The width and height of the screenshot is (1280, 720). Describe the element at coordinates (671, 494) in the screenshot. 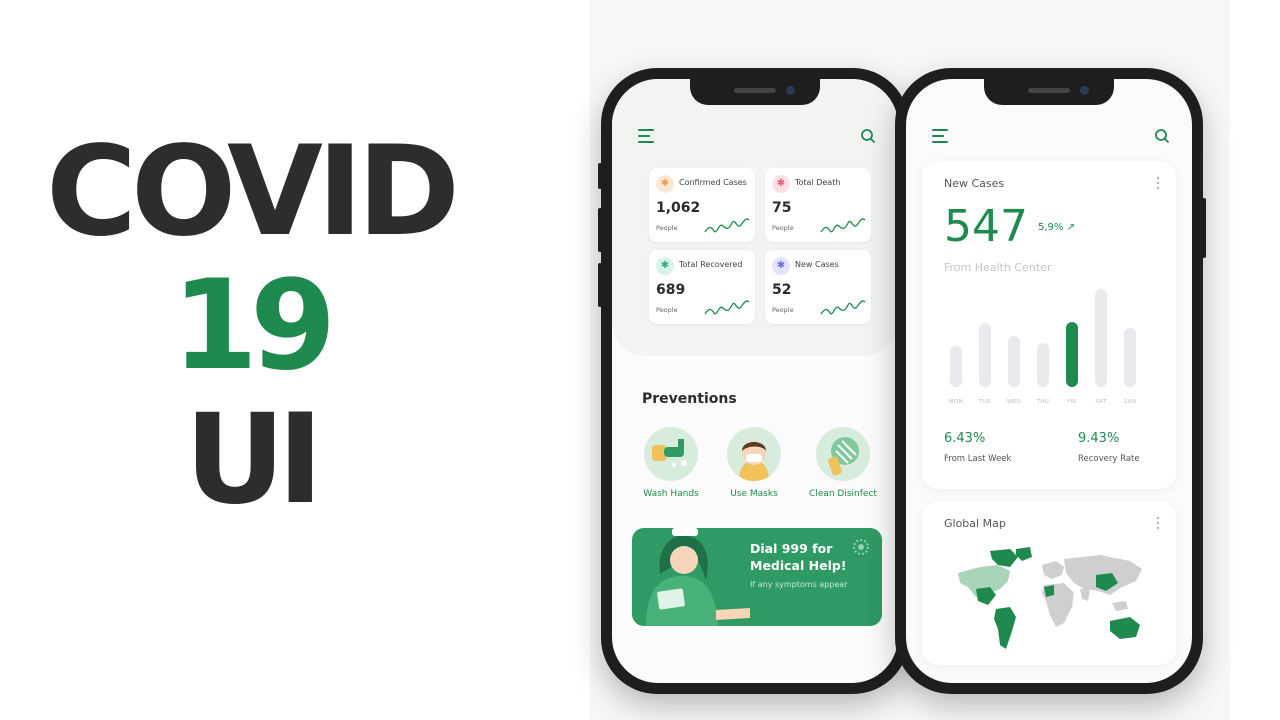

I see `prevention-label: Wash Hands` at that location.